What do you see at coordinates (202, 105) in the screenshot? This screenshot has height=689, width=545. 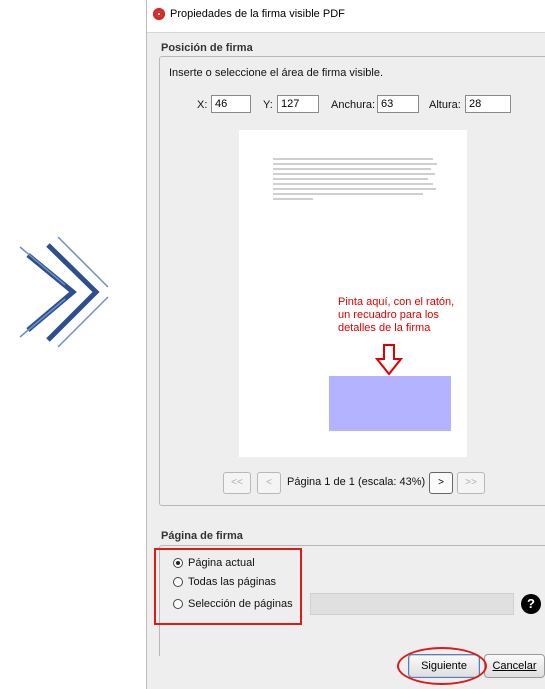 I see `x-label: X:` at bounding box center [202, 105].